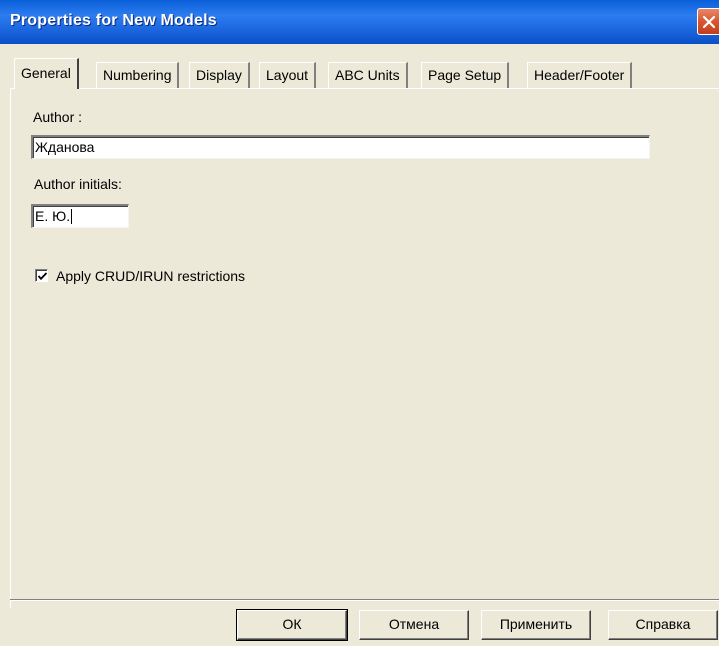 The image size is (719, 646). What do you see at coordinates (80, 216) in the screenshot?
I see `author-initials-input: Е. Ю.` at bounding box center [80, 216].